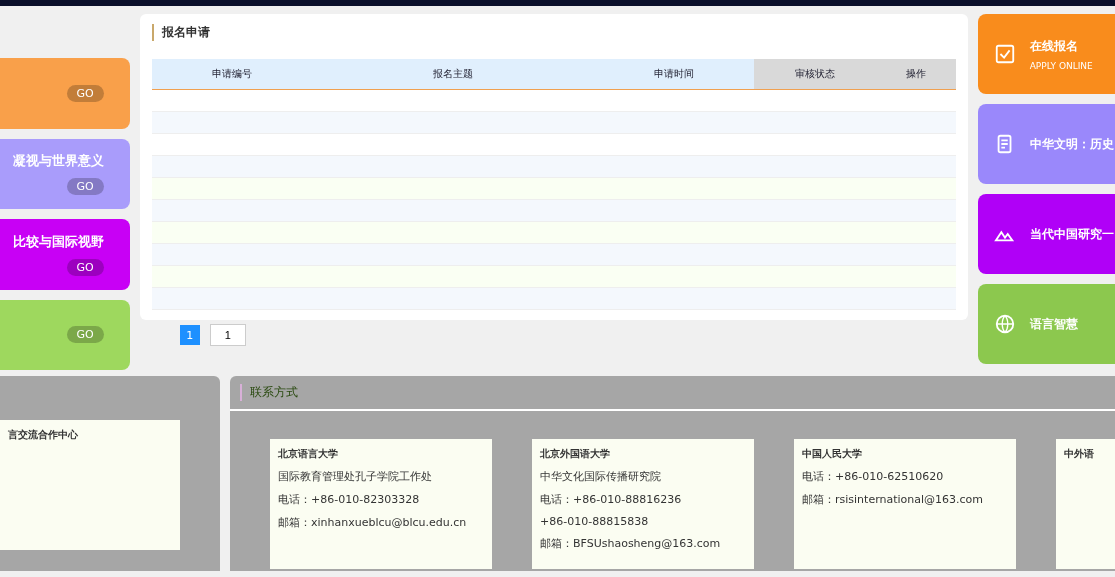 The height and width of the screenshot is (577, 1115). I want to click on column-header: 报名主题, so click(452, 74).